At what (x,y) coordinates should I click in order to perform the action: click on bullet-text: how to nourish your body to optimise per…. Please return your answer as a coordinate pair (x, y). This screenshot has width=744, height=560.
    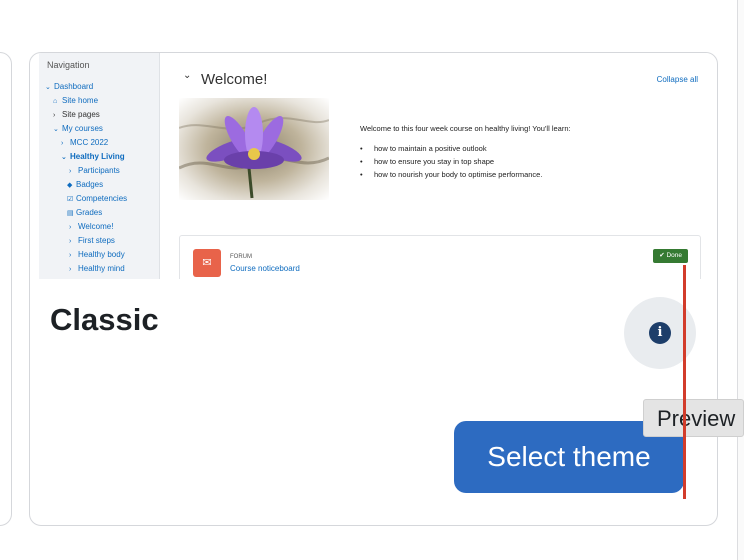
    Looking at the image, I should click on (458, 174).